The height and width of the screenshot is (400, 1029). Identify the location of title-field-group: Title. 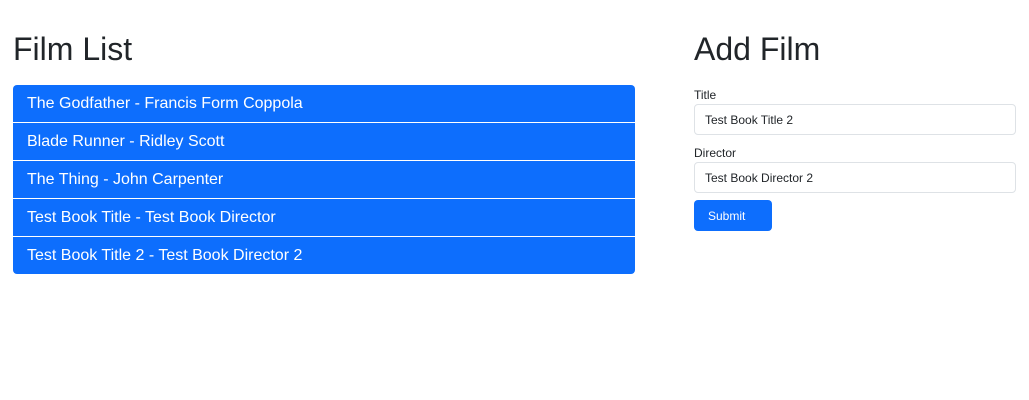
(855, 111).